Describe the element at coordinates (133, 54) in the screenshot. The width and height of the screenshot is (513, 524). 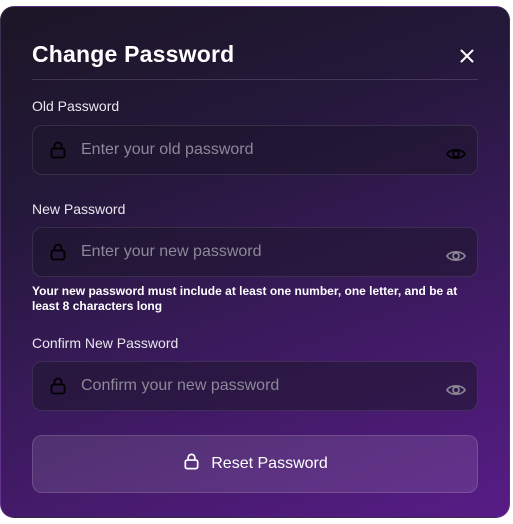
I see `dialog-title: Change Password` at that location.